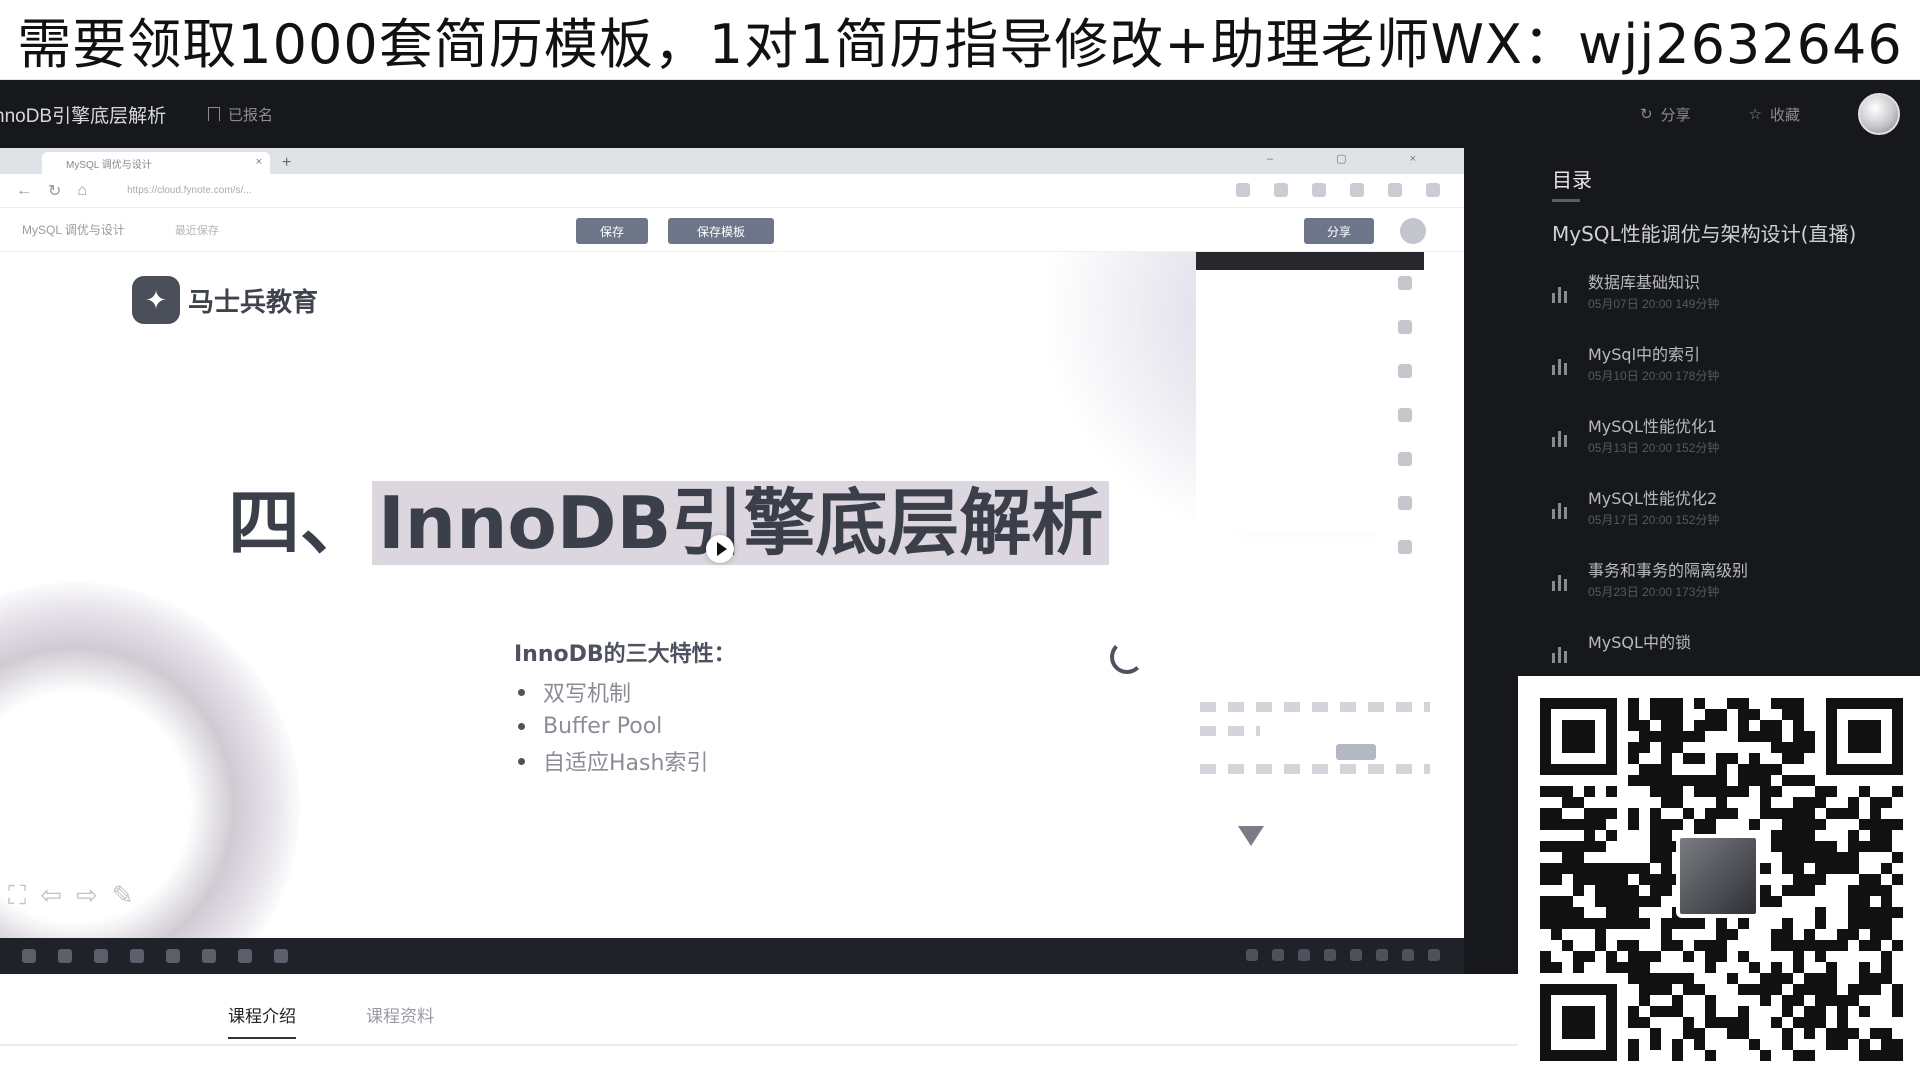 The width and height of the screenshot is (1920, 1080). What do you see at coordinates (625, 692) in the screenshot?
I see `list-item: 双写机制` at bounding box center [625, 692].